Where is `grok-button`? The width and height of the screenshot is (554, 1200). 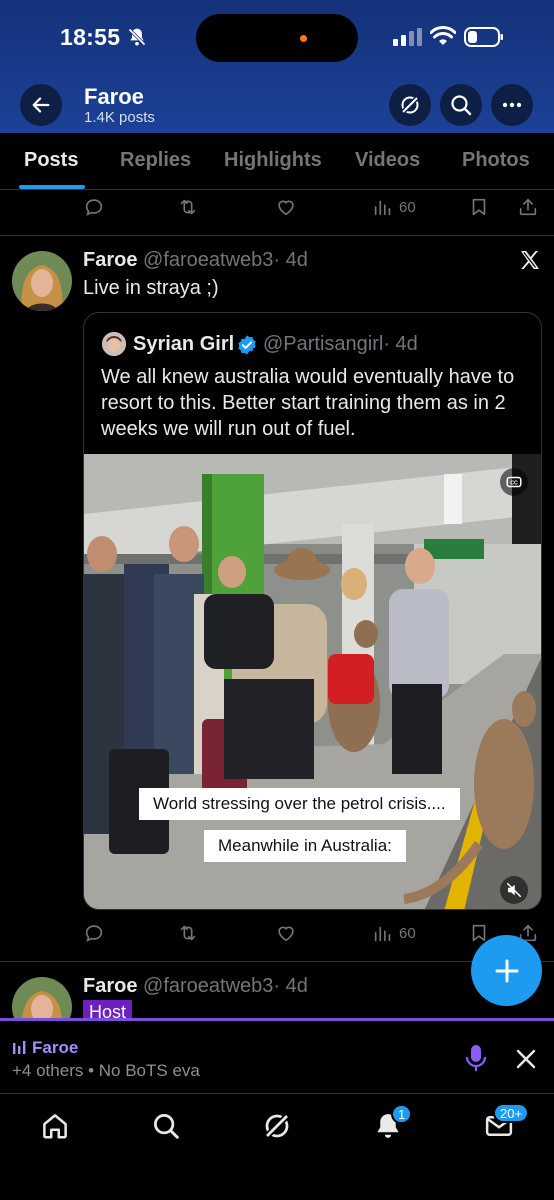 grok-button is located at coordinates (410, 105).